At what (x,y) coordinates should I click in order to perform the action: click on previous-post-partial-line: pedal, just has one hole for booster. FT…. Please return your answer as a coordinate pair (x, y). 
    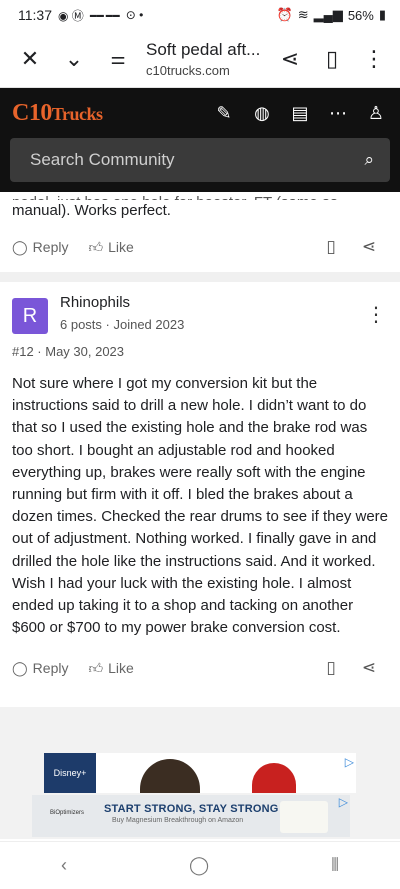
    Looking at the image, I should click on (200, 196).